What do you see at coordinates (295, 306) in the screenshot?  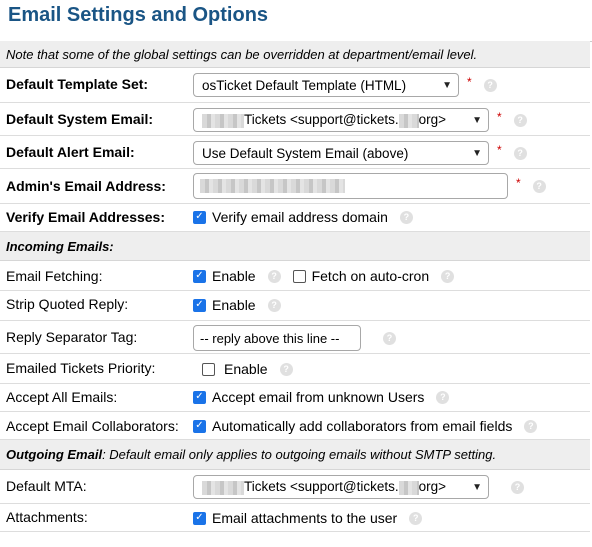 I see `row-strip-quoted: Strip Quoted Reply: ✓ Enable ?` at bounding box center [295, 306].